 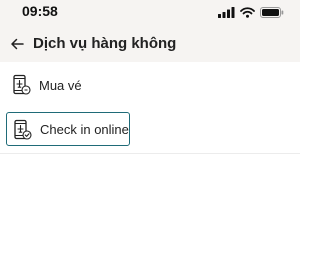 I want to click on status-time: 09:58, so click(x=40, y=11).